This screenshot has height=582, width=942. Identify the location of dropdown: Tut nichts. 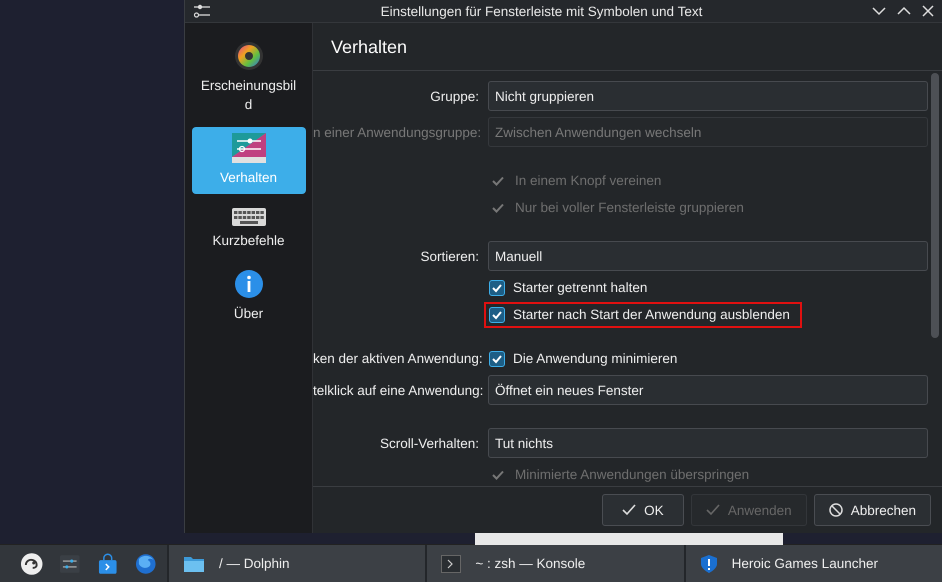
(708, 443).